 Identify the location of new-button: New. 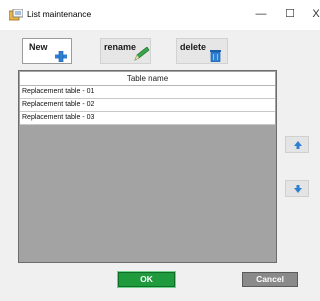
(47, 51).